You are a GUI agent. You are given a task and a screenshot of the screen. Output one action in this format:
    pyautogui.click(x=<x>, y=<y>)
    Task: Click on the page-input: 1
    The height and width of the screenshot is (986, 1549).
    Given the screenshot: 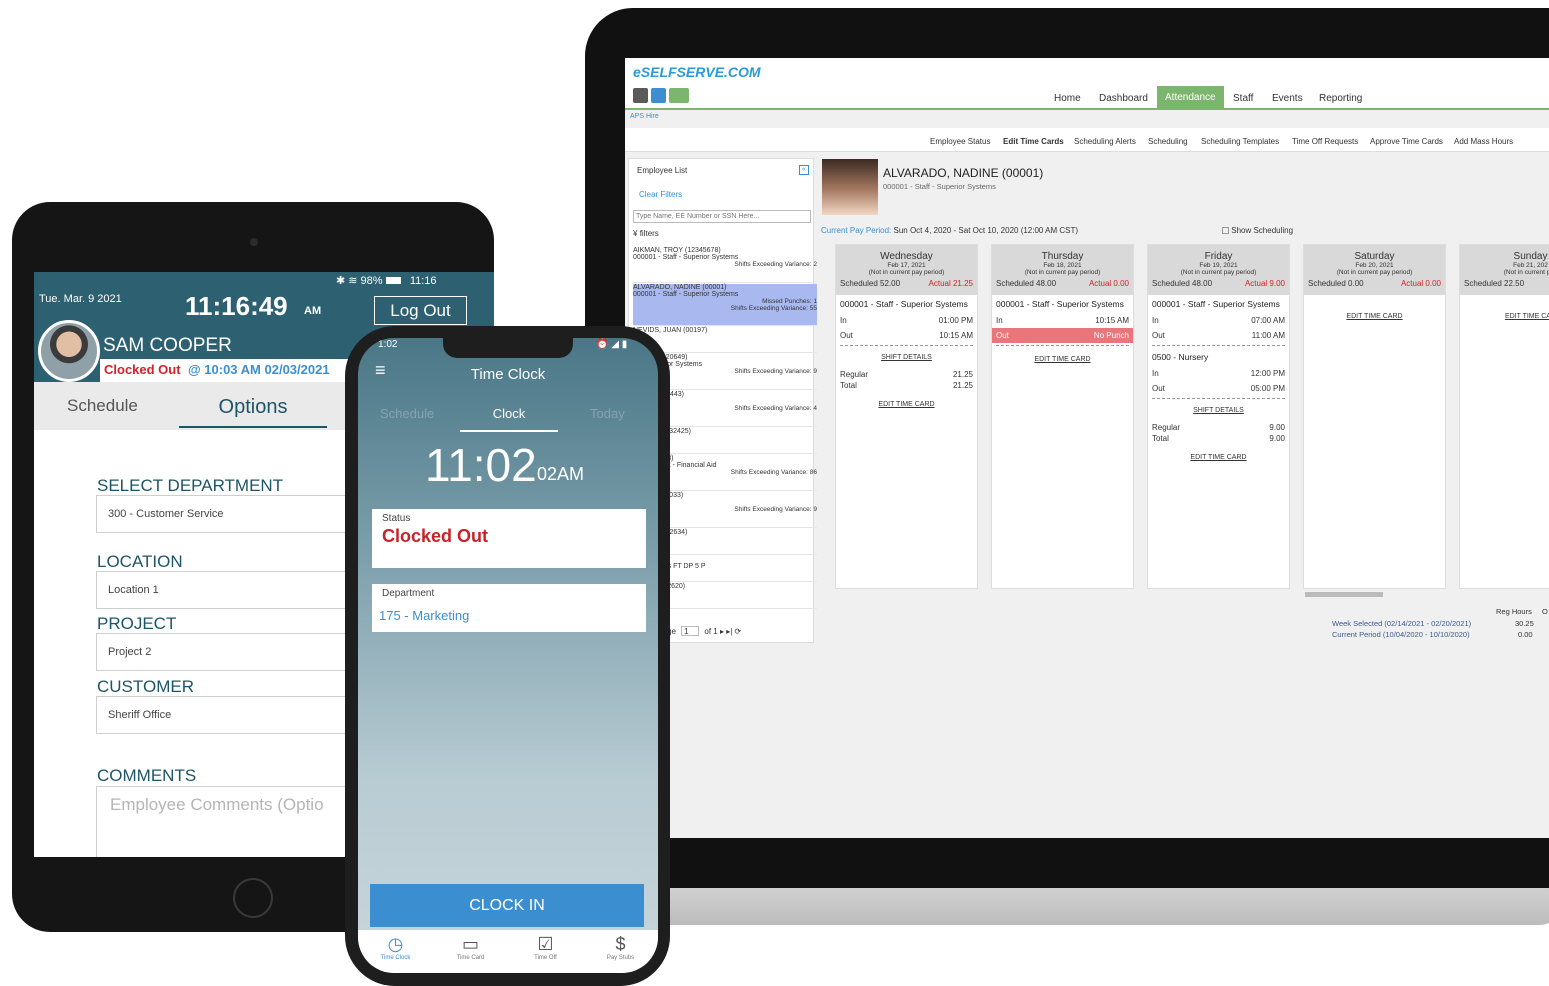 What is the action you would take?
    pyautogui.click(x=690, y=631)
    